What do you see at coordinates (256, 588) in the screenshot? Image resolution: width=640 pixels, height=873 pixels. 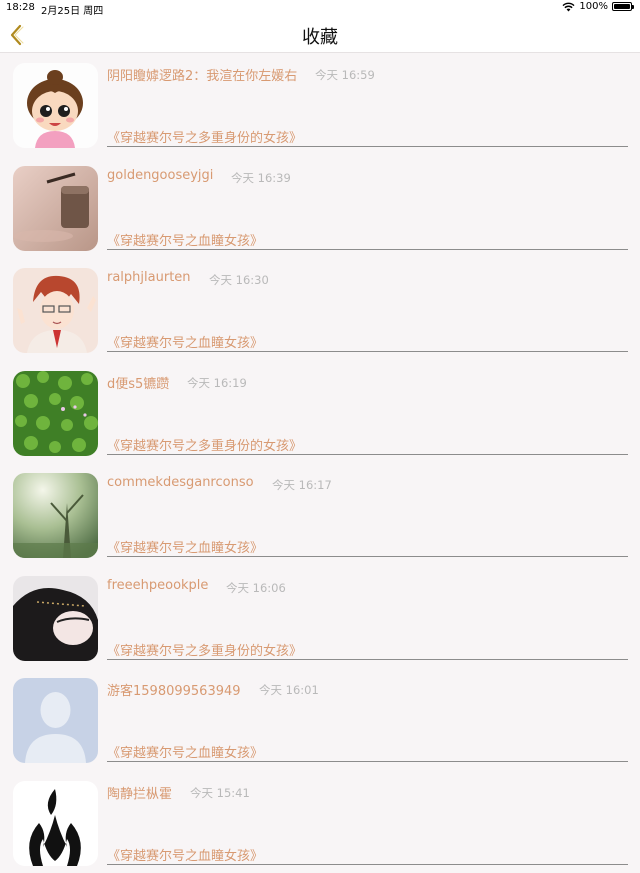 I see `item-time: 今天 16:06` at bounding box center [256, 588].